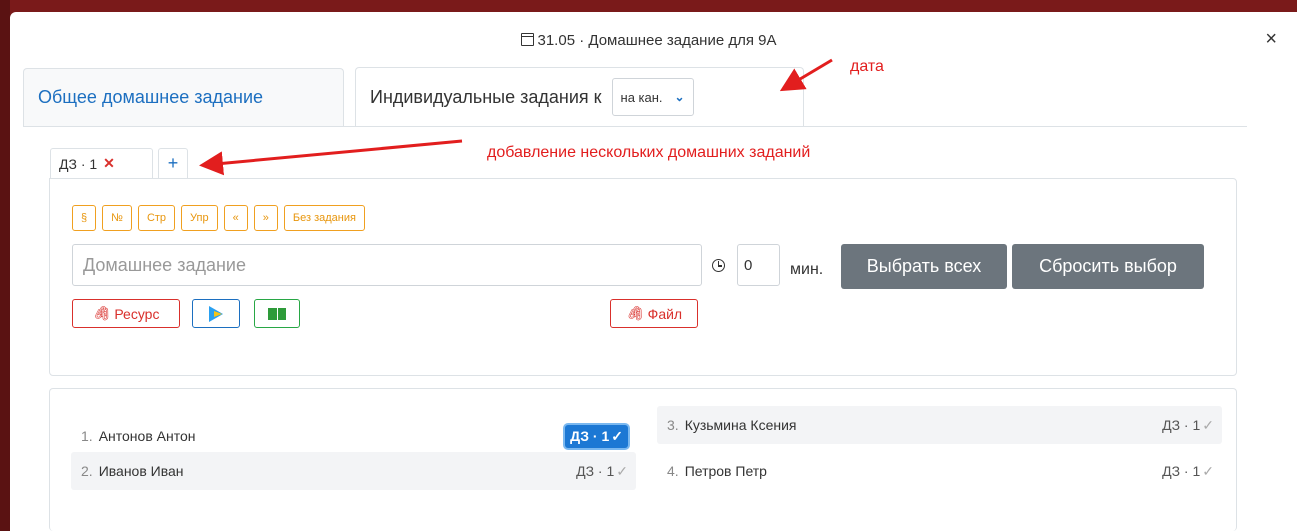 The width and height of the screenshot is (1297, 531). I want to click on list-item: 1. Антонов Антон ДЗ · 1 ✓, so click(353, 436).